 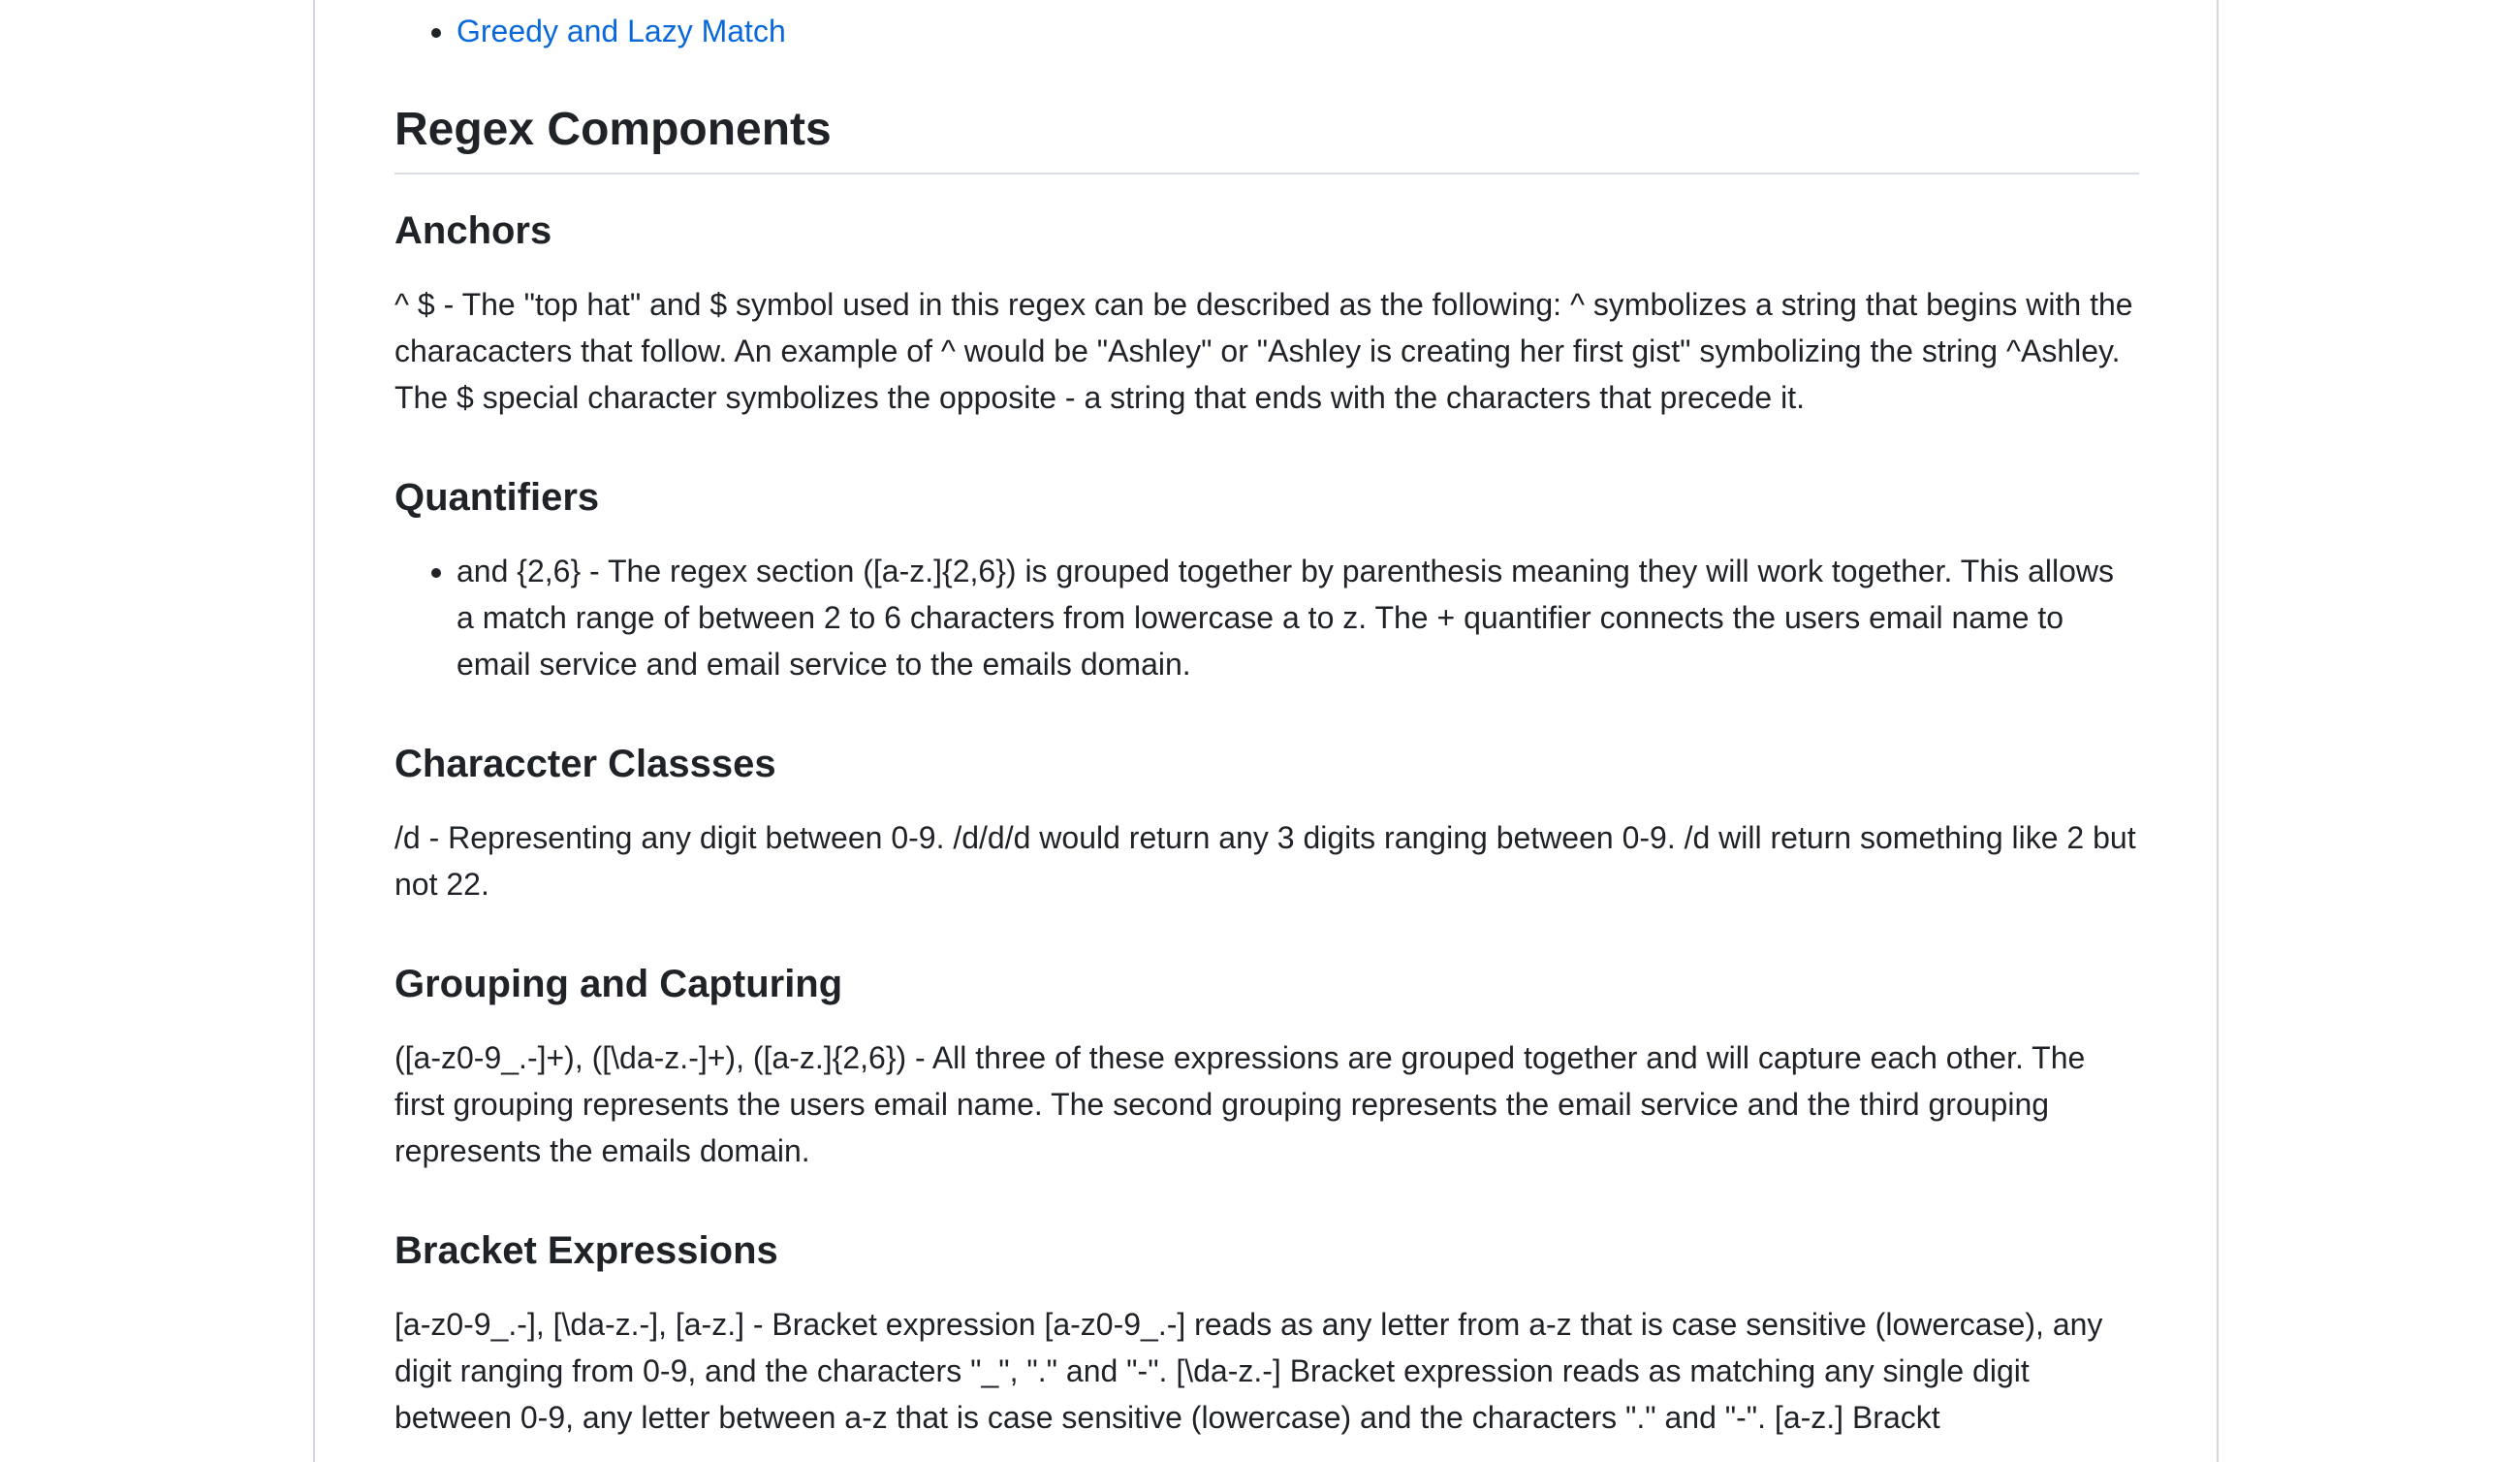 I want to click on table-of-contents: Greedy and Lazy Match, so click(x=590, y=31).